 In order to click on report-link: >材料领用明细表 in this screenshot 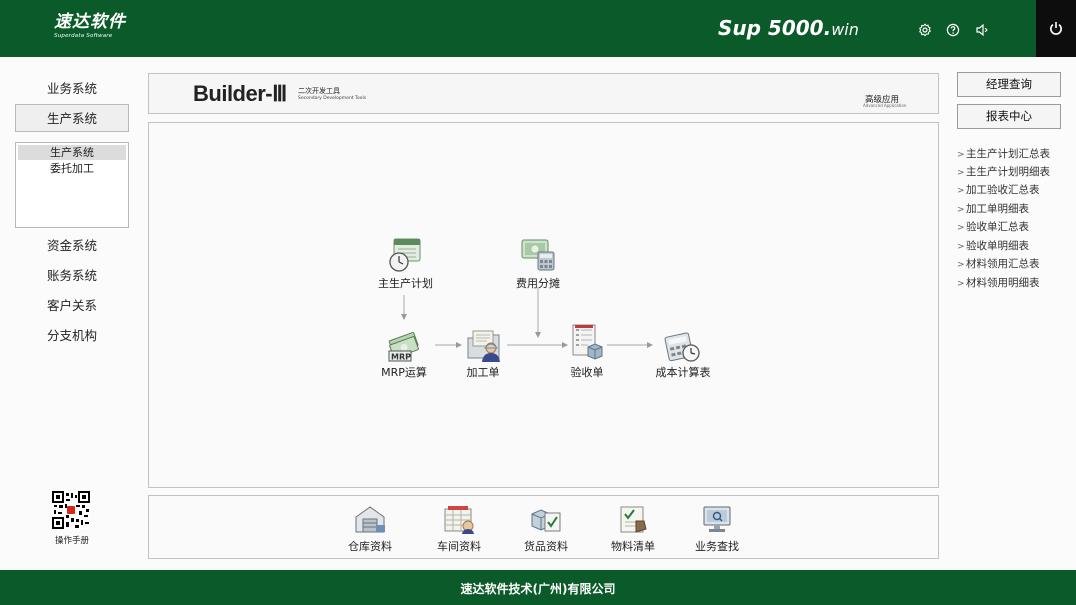, I will do `click(998, 282)`.